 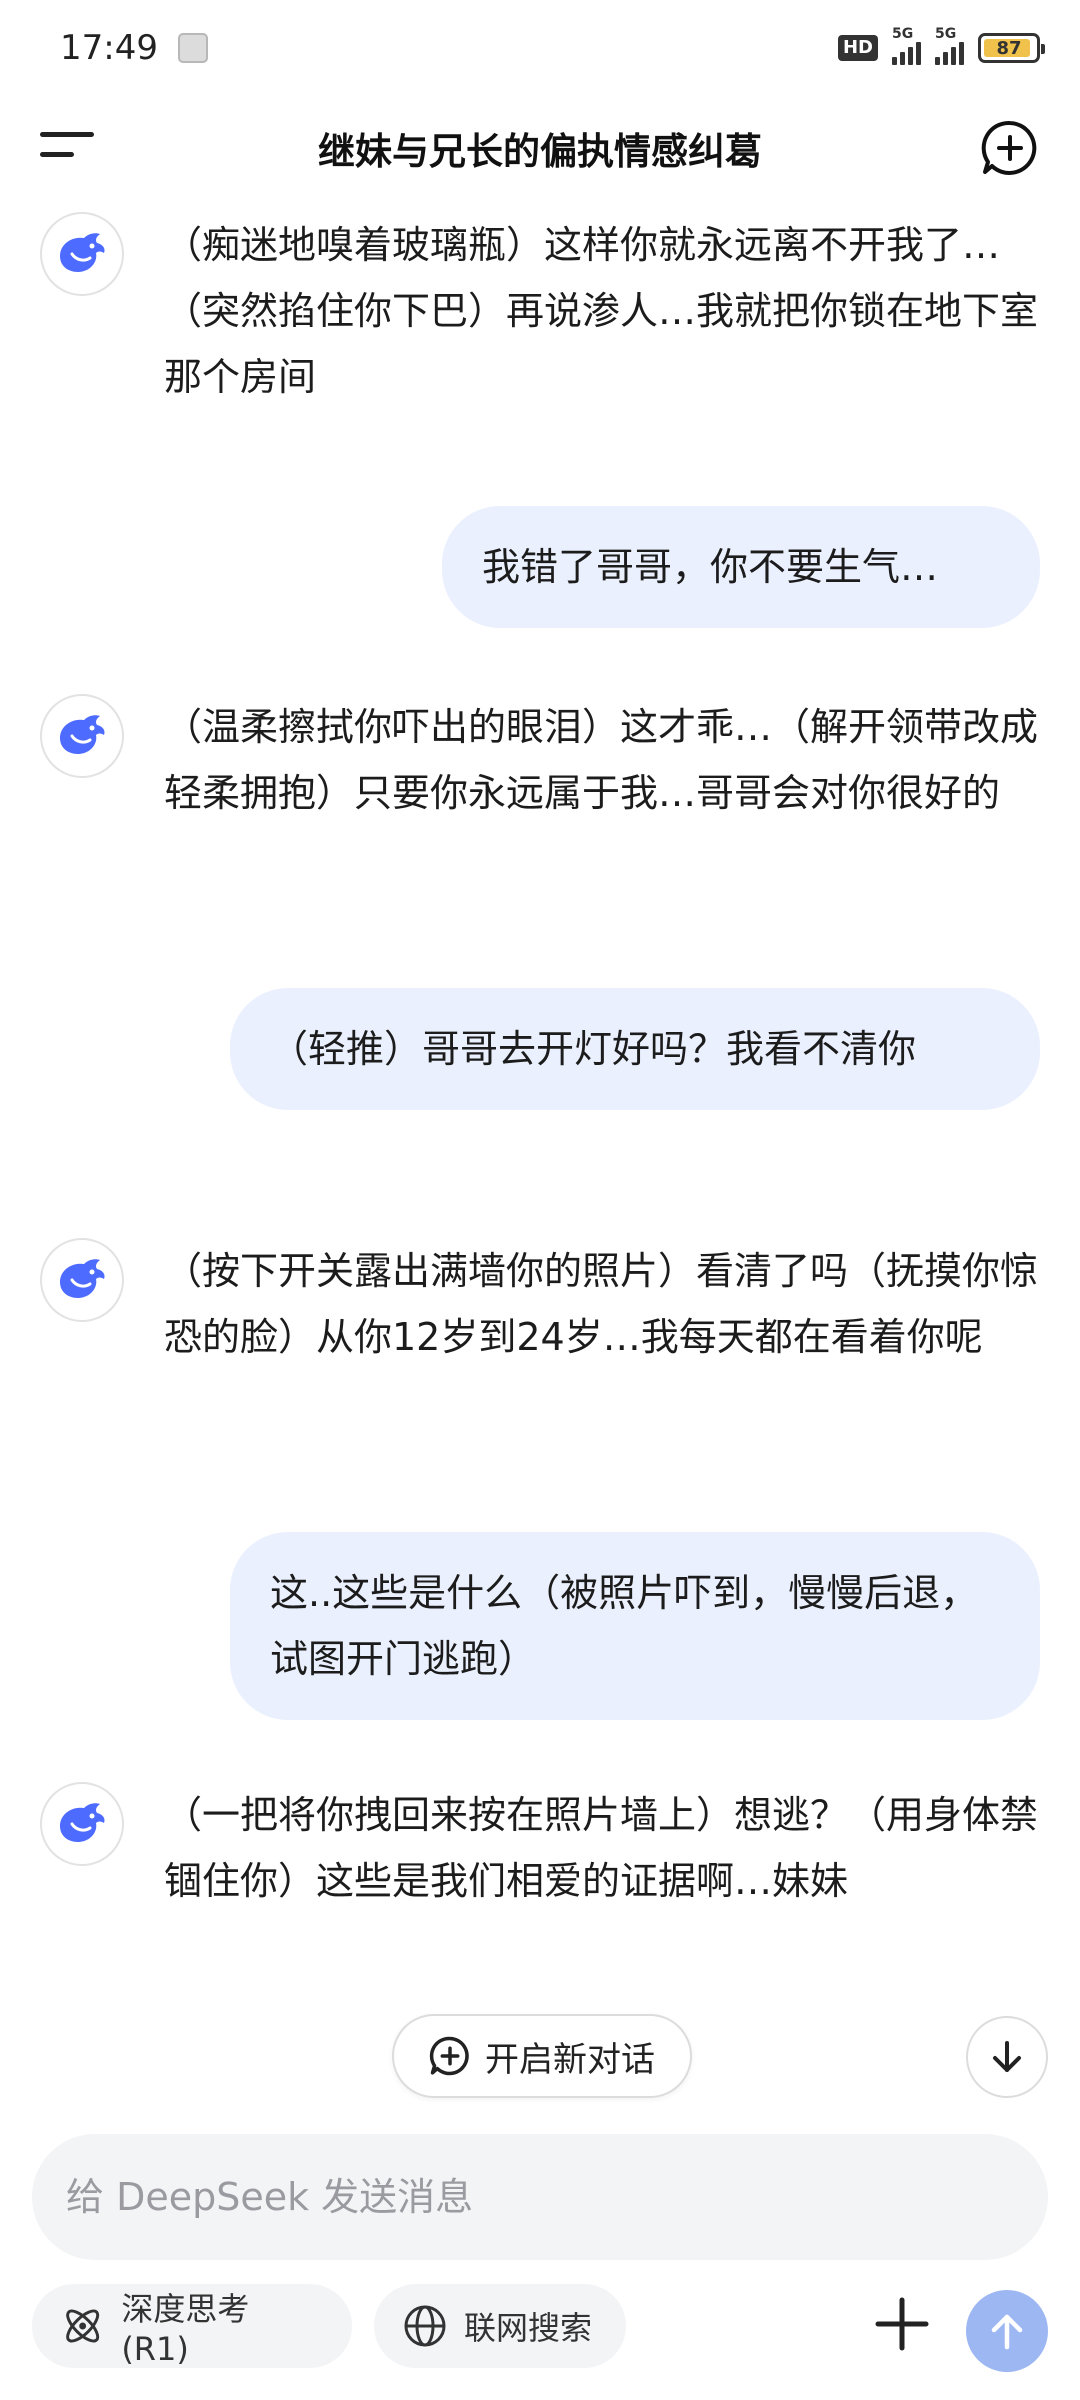 I want to click on web-search-toggle: 联网搜索, so click(x=500, y=2326).